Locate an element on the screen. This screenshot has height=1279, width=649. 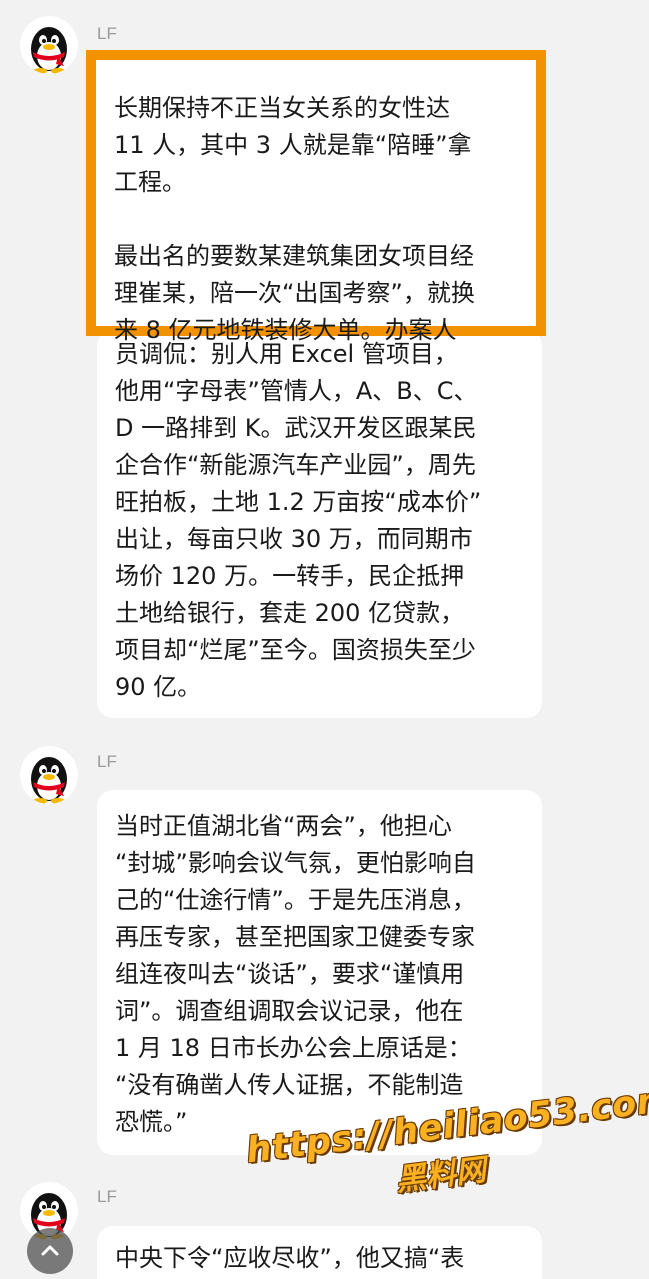
message-text: 中央下令“应收尽收”，他又搞“表 is located at coordinates (290, 1258).